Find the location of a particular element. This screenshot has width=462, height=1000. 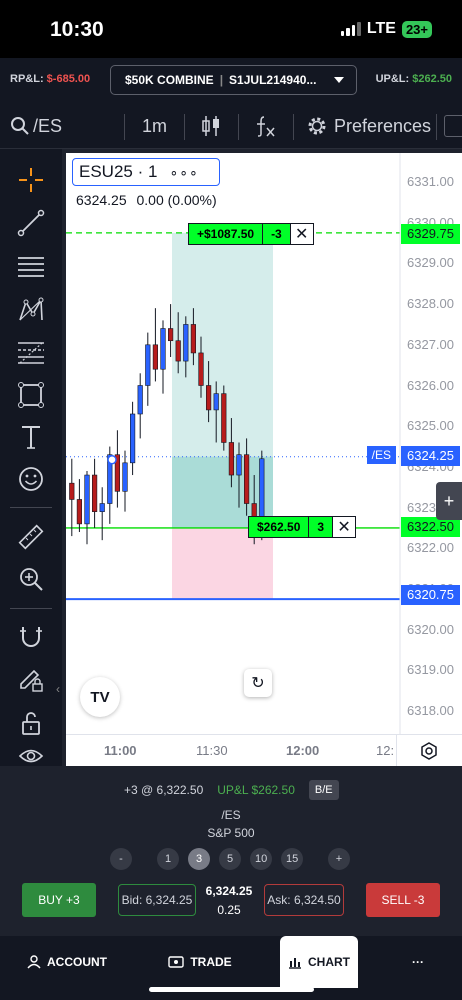

layout-icon is located at coordinates (453, 126).